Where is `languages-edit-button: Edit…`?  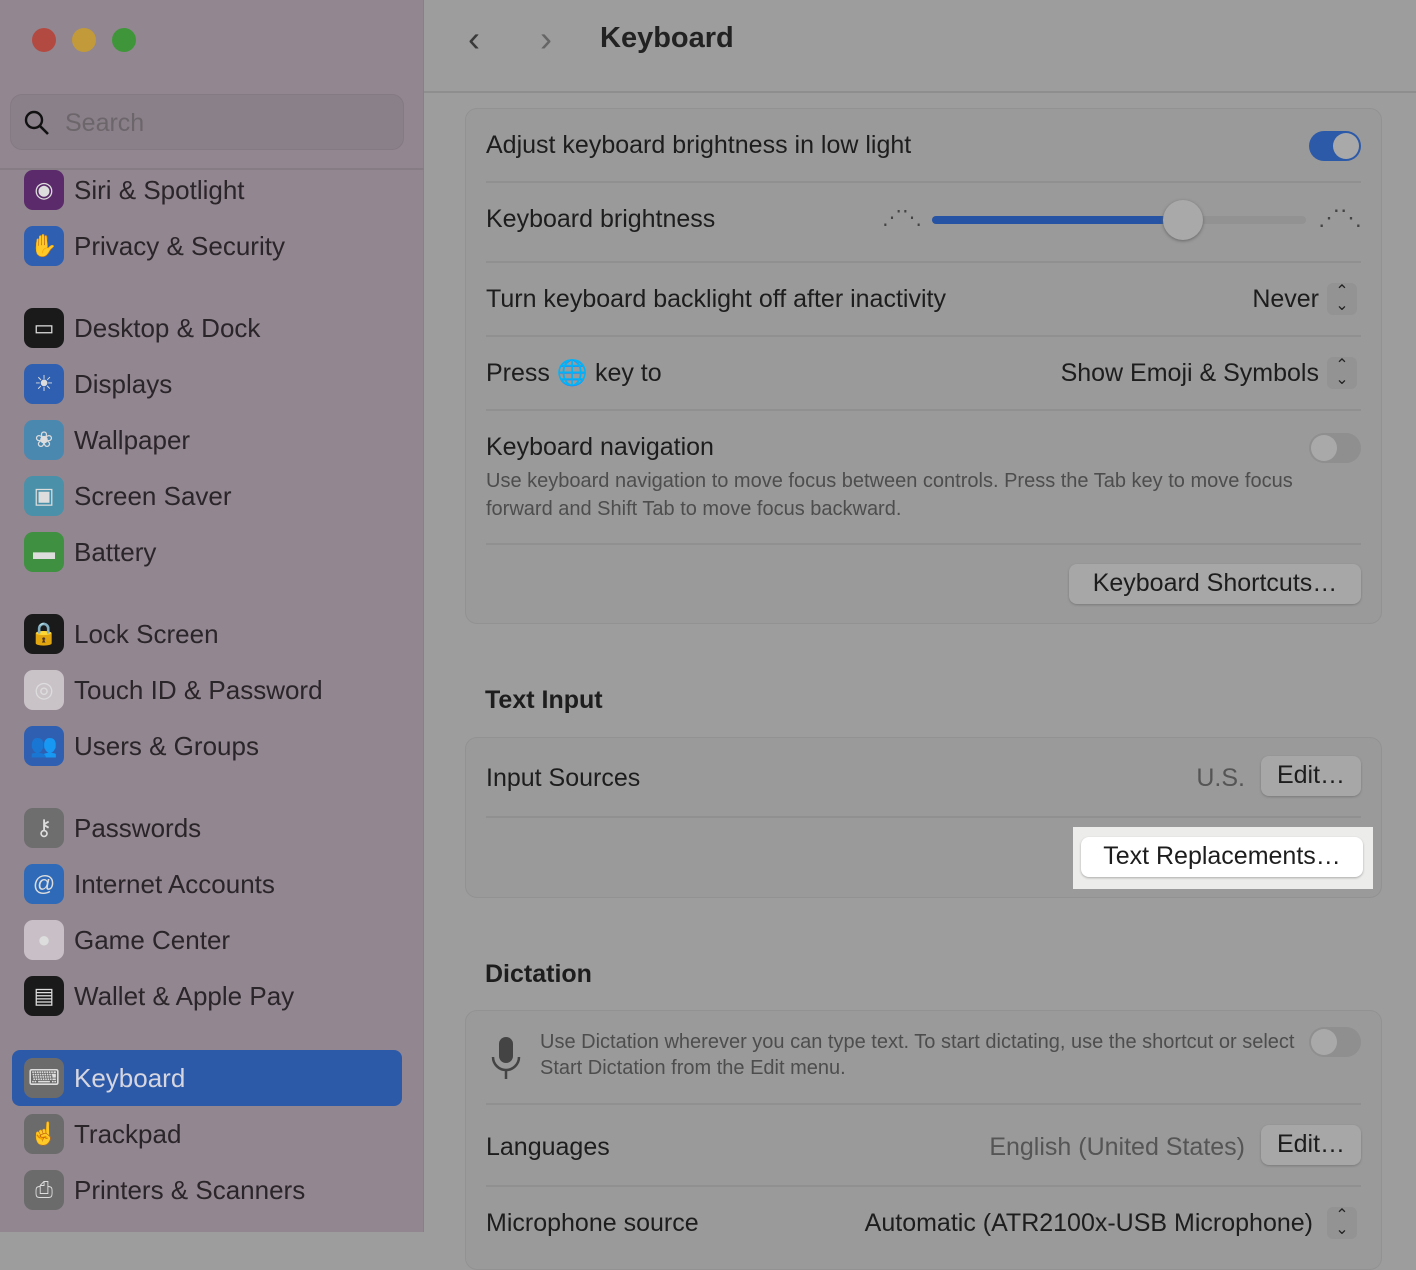
languages-edit-button: Edit… is located at coordinates (1311, 1145).